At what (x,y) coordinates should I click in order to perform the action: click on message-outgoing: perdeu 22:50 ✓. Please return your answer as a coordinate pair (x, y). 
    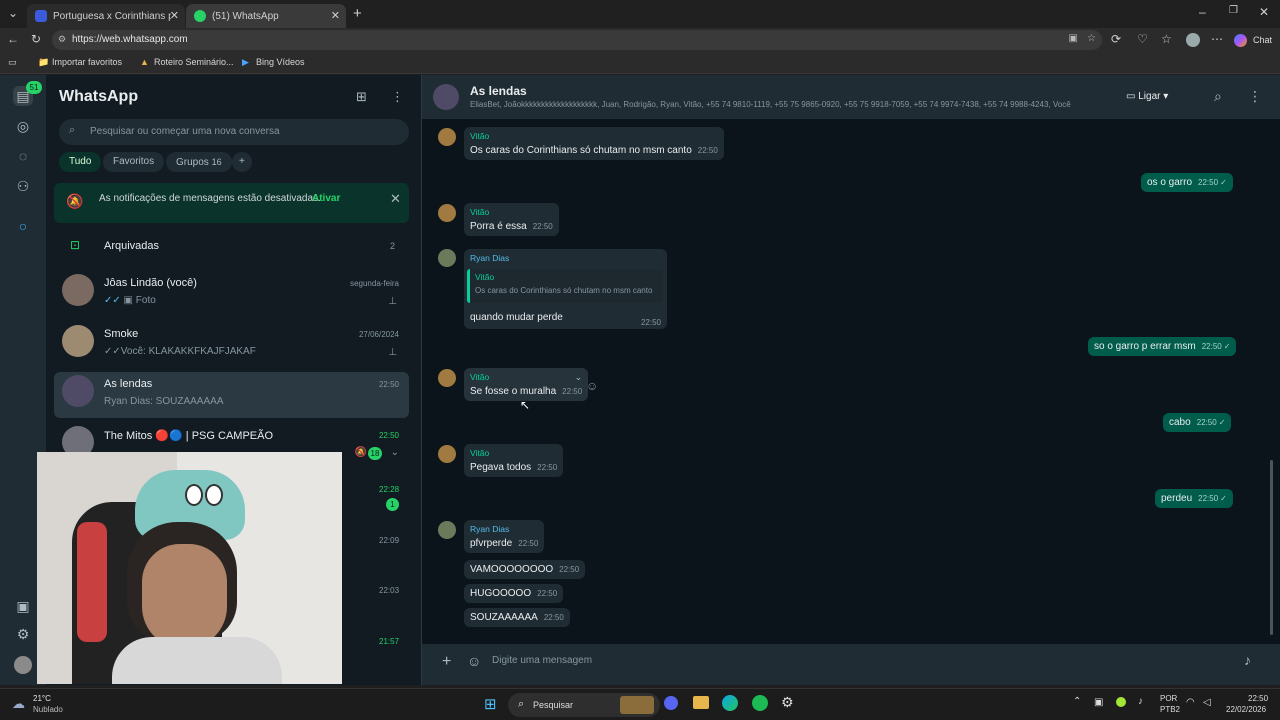
    Looking at the image, I should click on (1194, 498).